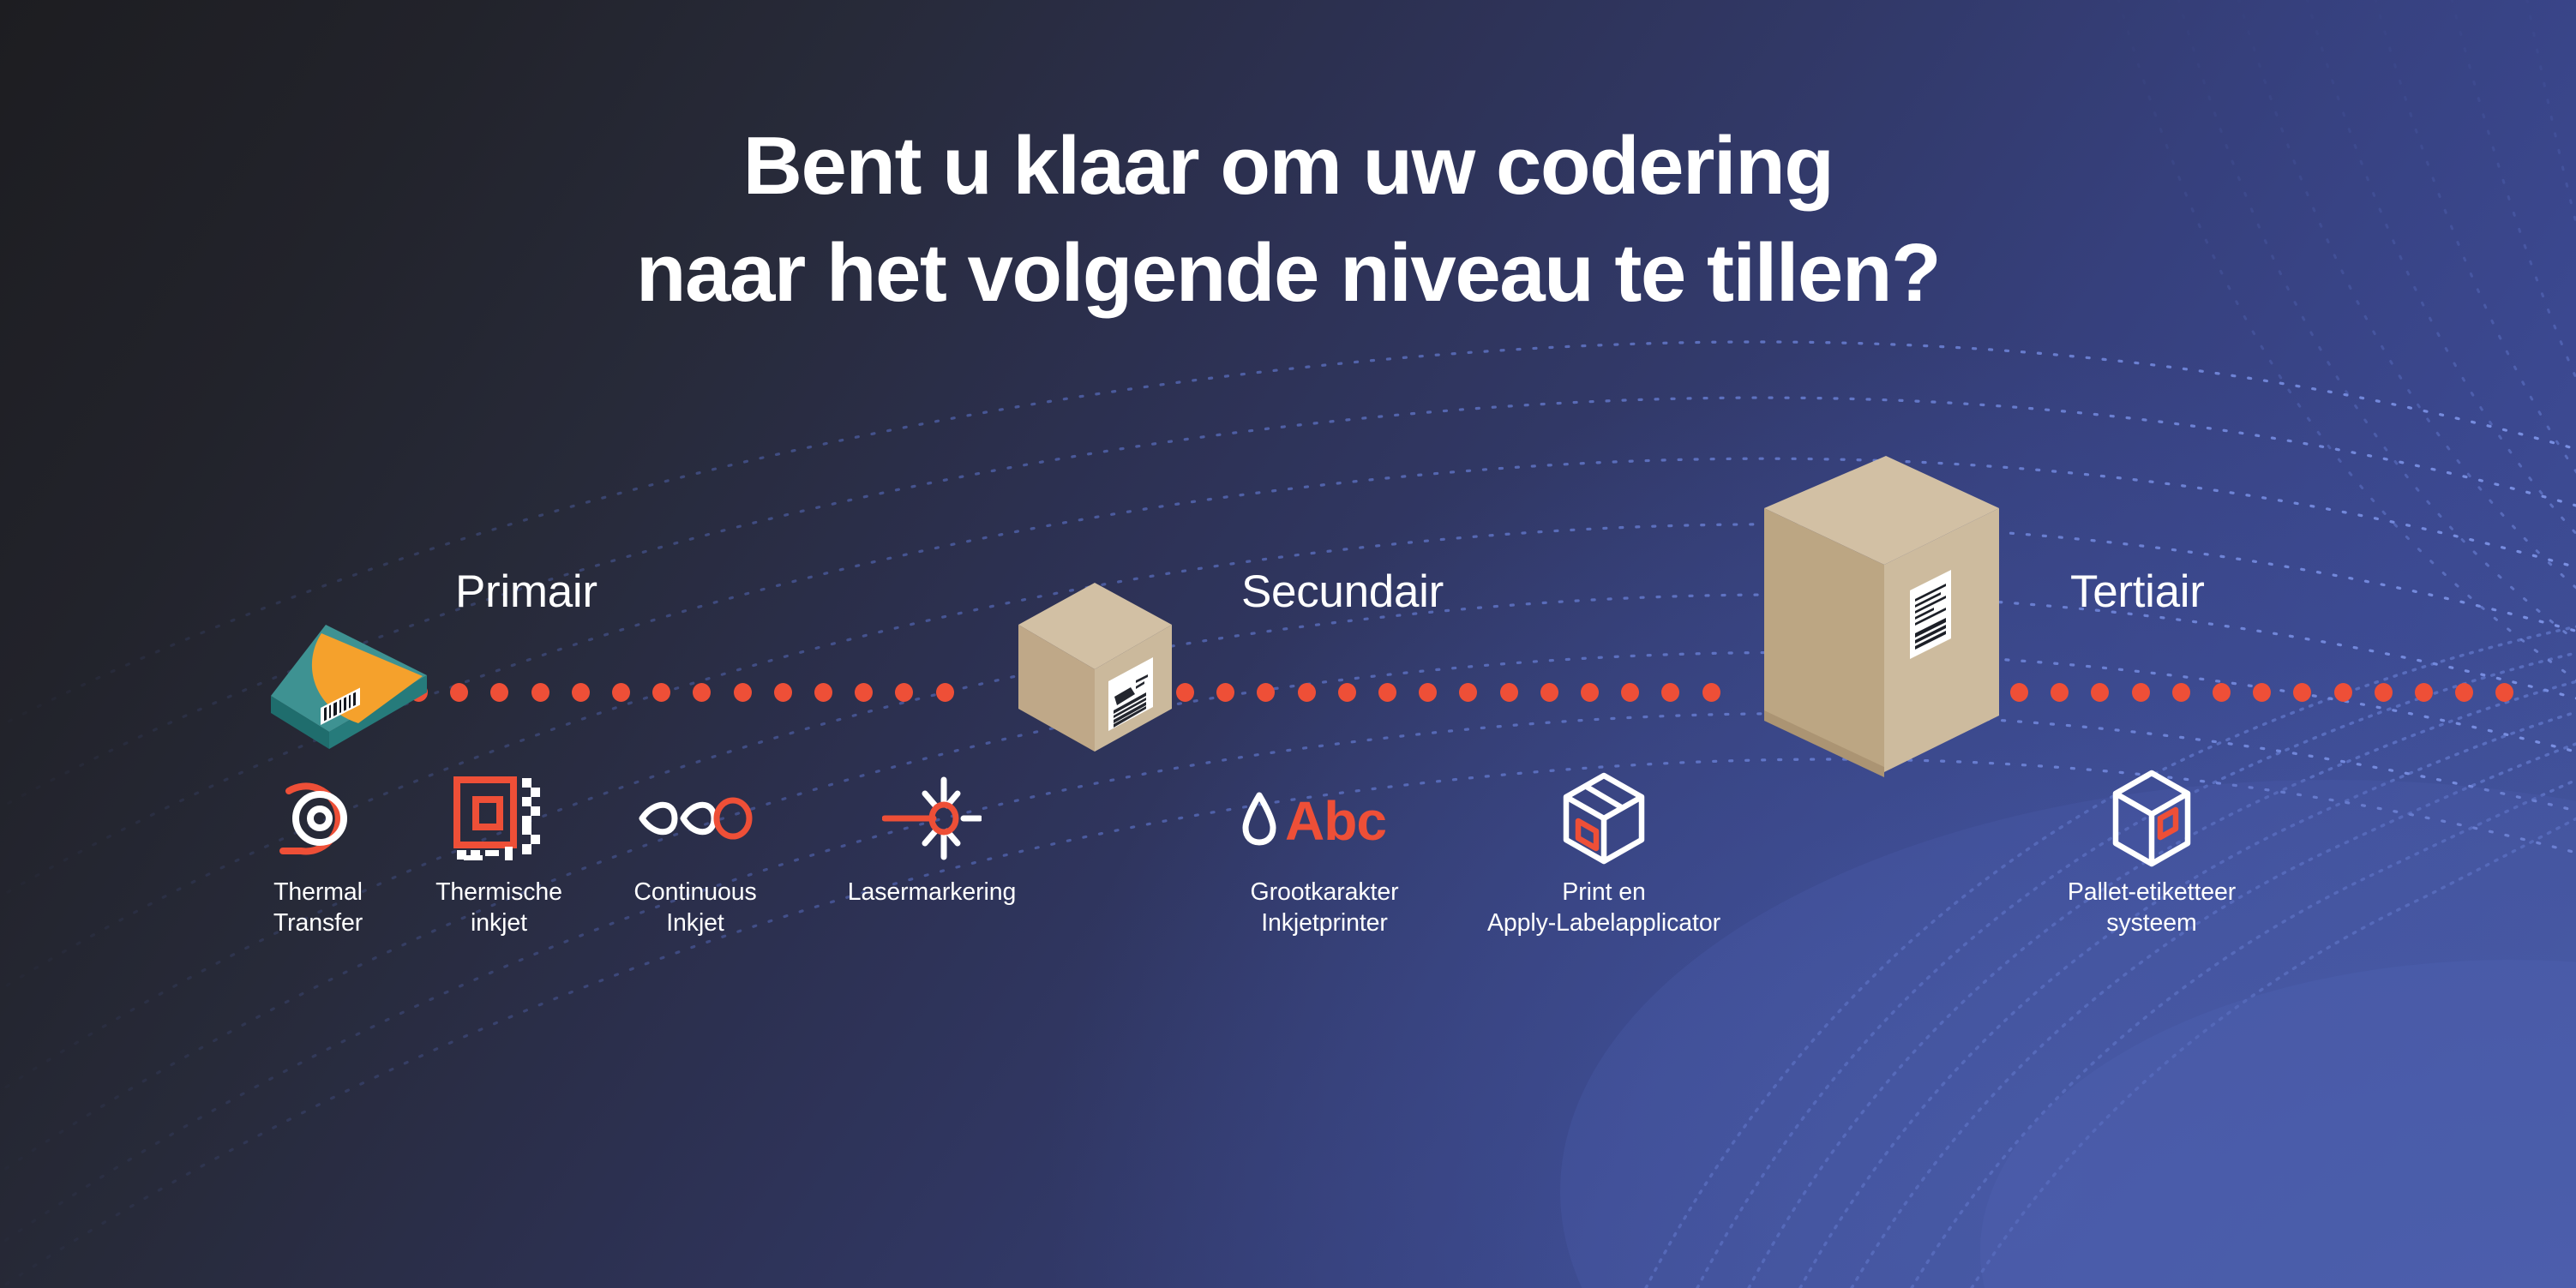 Image resolution: width=2576 pixels, height=1288 pixels. What do you see at coordinates (2151, 818) in the screenshot?
I see `pallet-label-box-icon` at bounding box center [2151, 818].